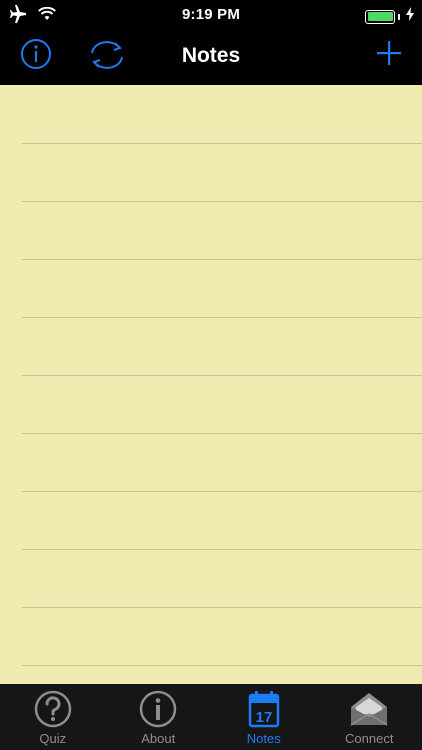 The image size is (422, 750). I want to click on tab-label: Notes, so click(263, 738).